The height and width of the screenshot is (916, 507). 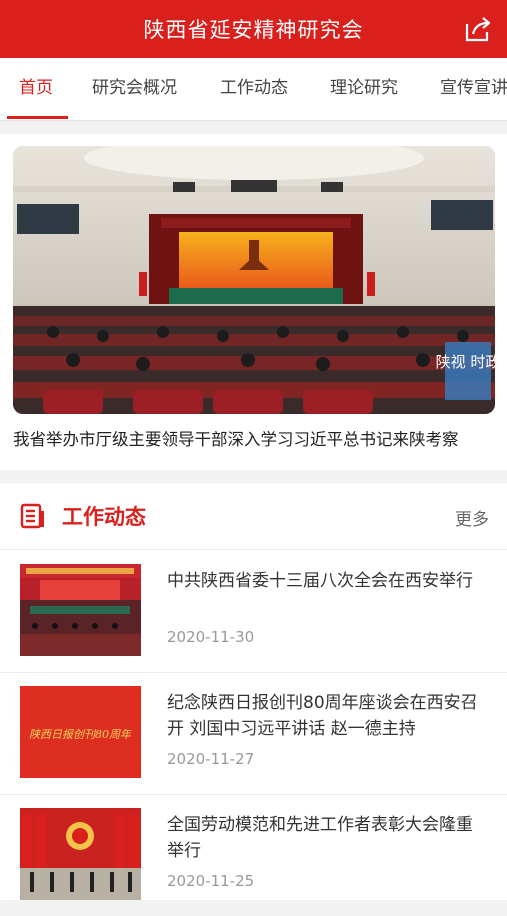 What do you see at coordinates (104, 517) in the screenshot?
I see `section-title: 工作动态` at bounding box center [104, 517].